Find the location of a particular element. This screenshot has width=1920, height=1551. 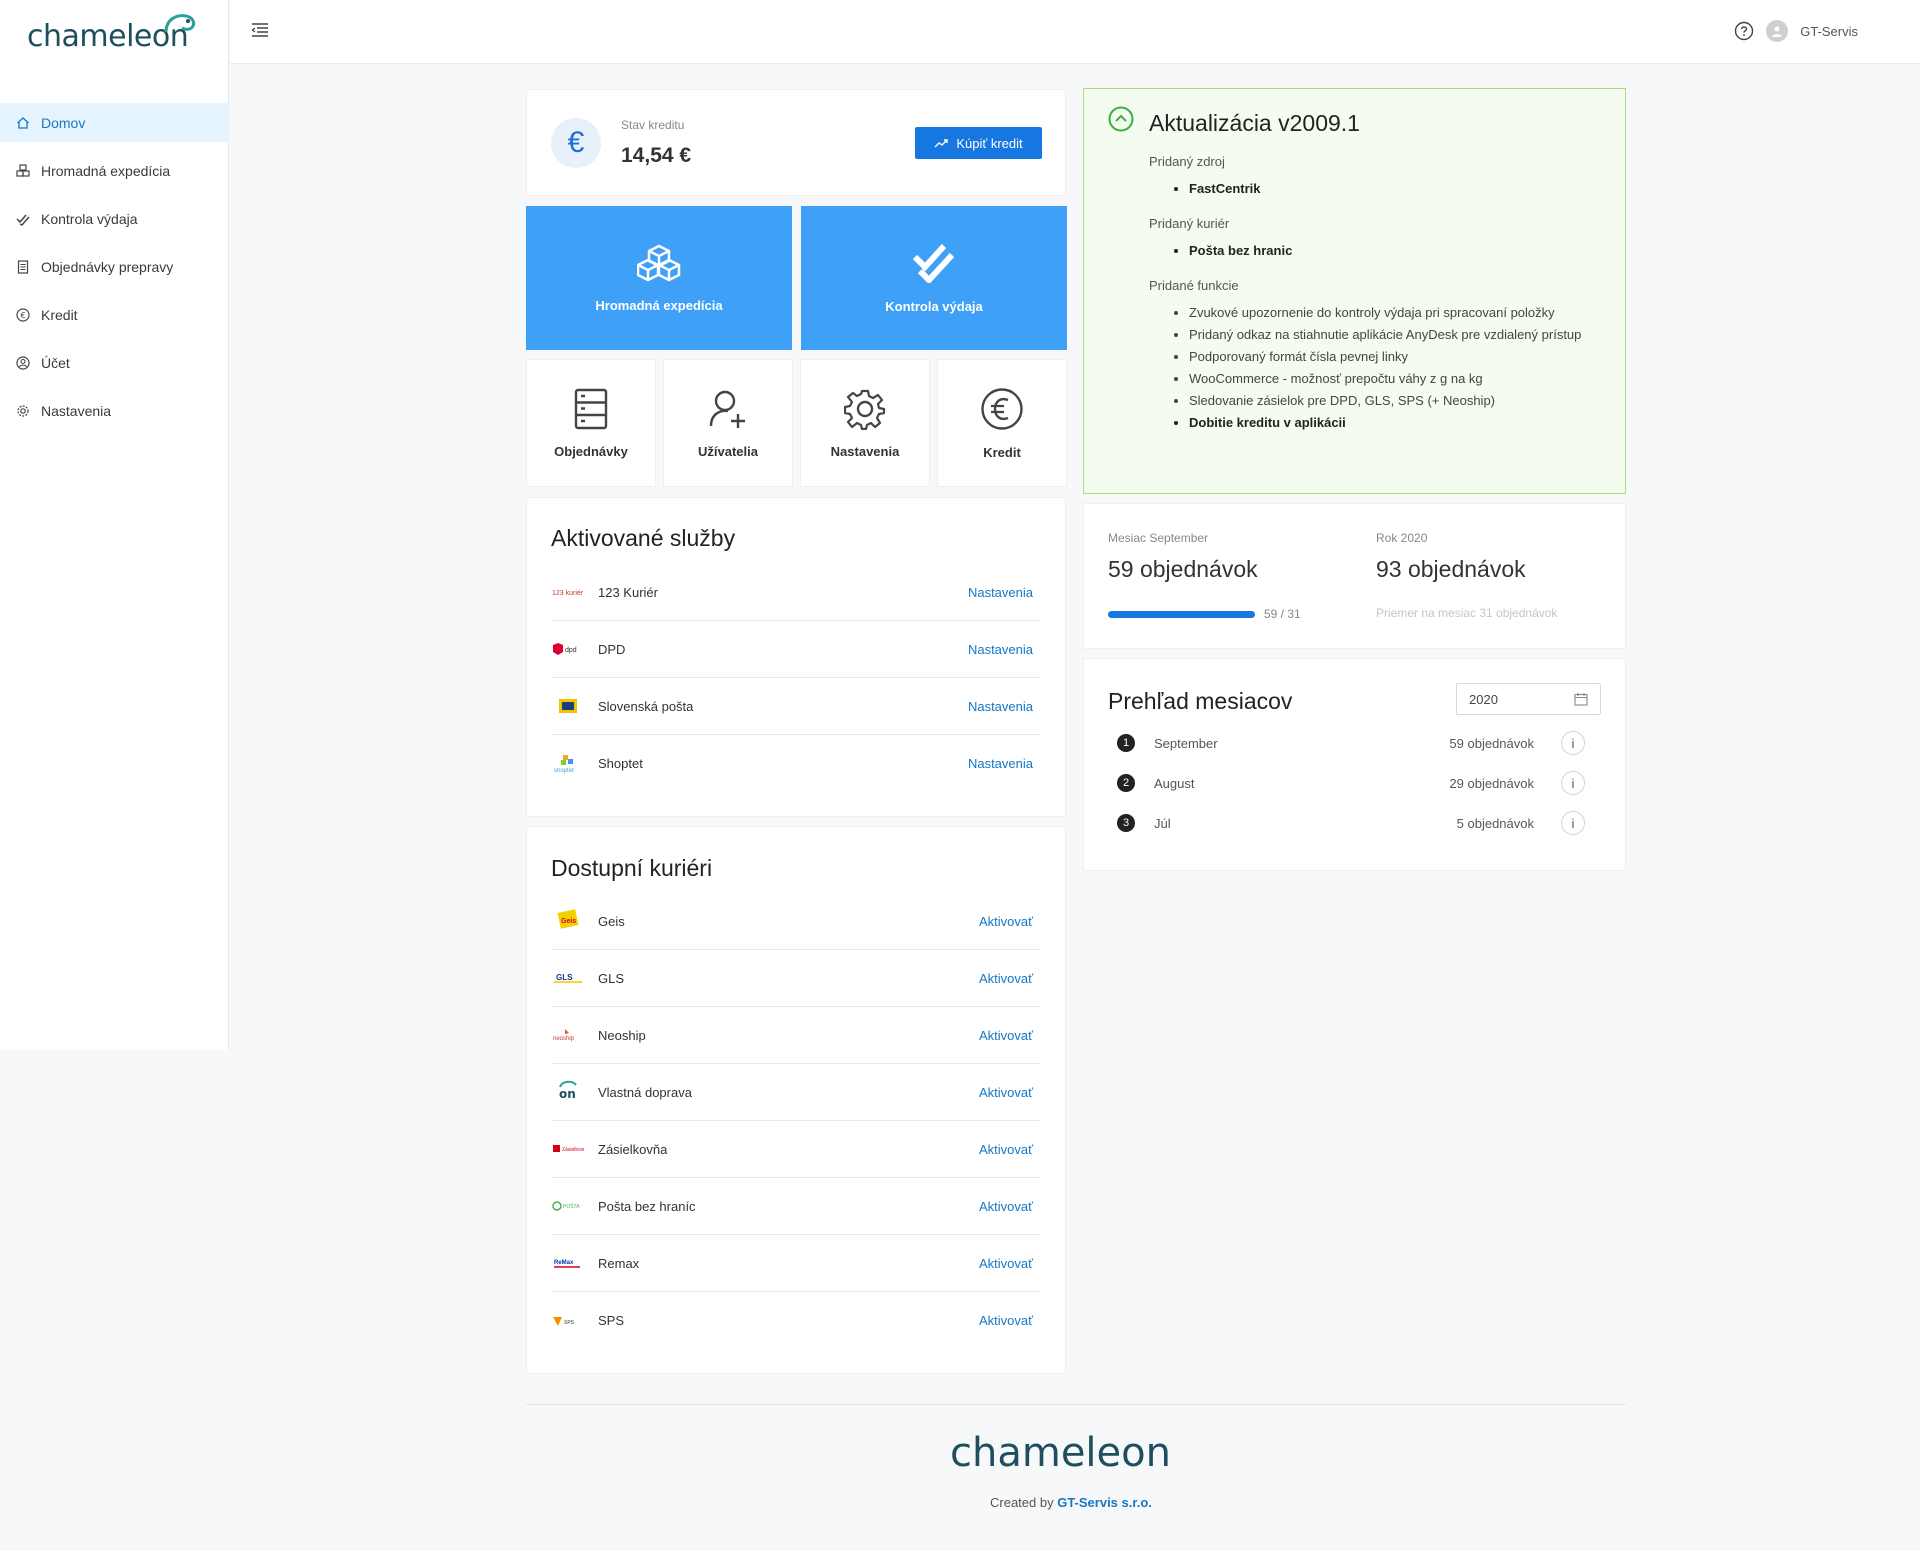

tile-label: Užívatelia is located at coordinates (728, 451).